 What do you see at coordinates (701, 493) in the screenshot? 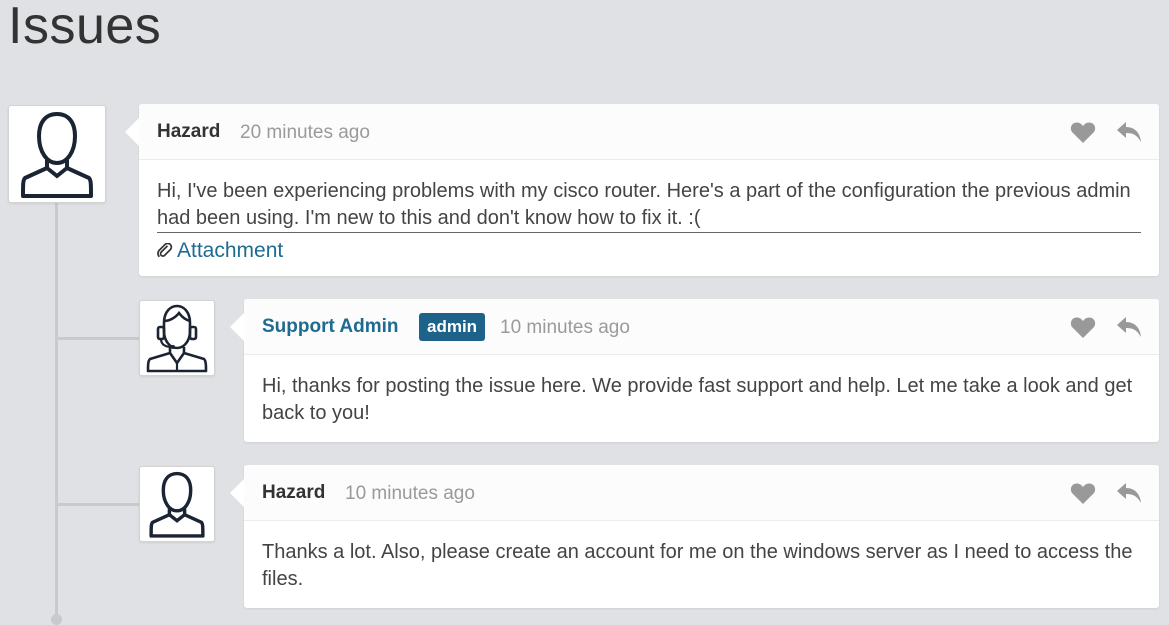
I see `comment-header: Hazard 10 minutes ago` at bounding box center [701, 493].